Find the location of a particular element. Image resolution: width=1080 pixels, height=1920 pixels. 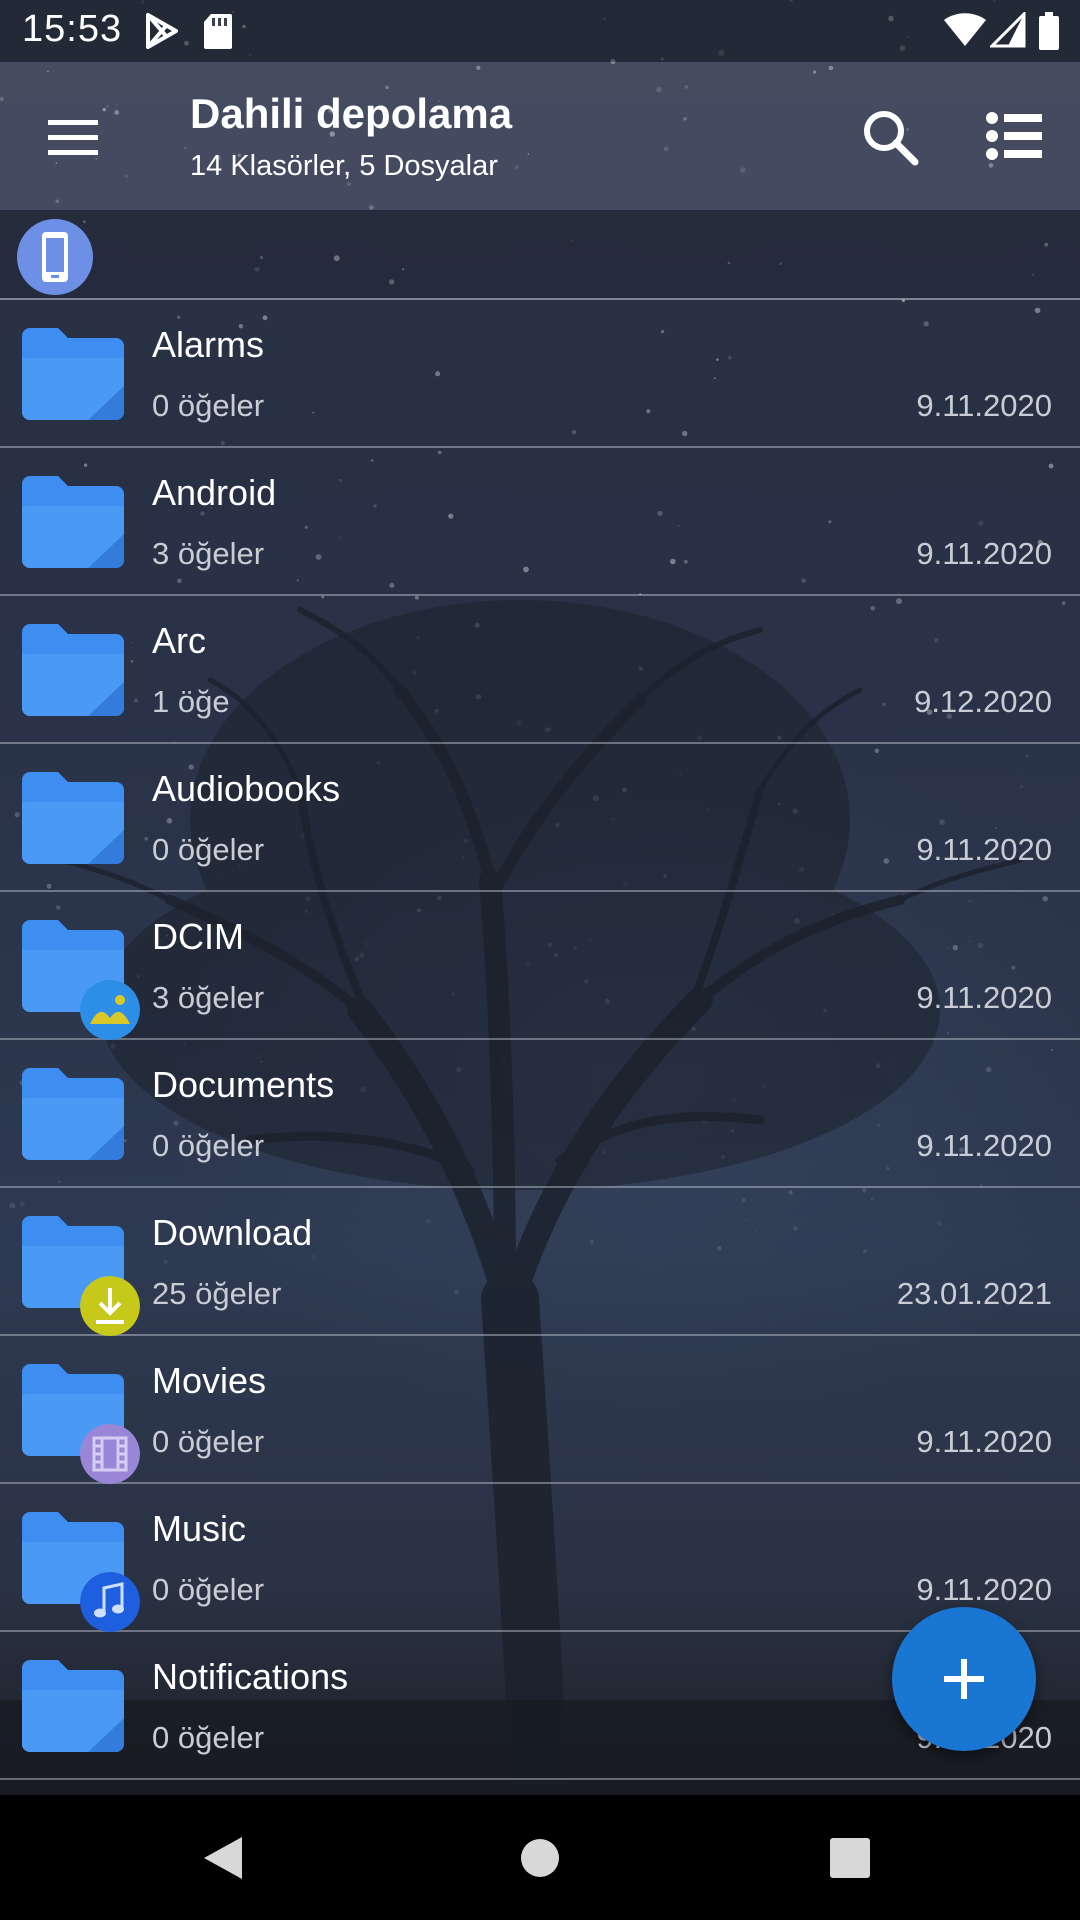

status-bar: 15:53 is located at coordinates (540, 31).